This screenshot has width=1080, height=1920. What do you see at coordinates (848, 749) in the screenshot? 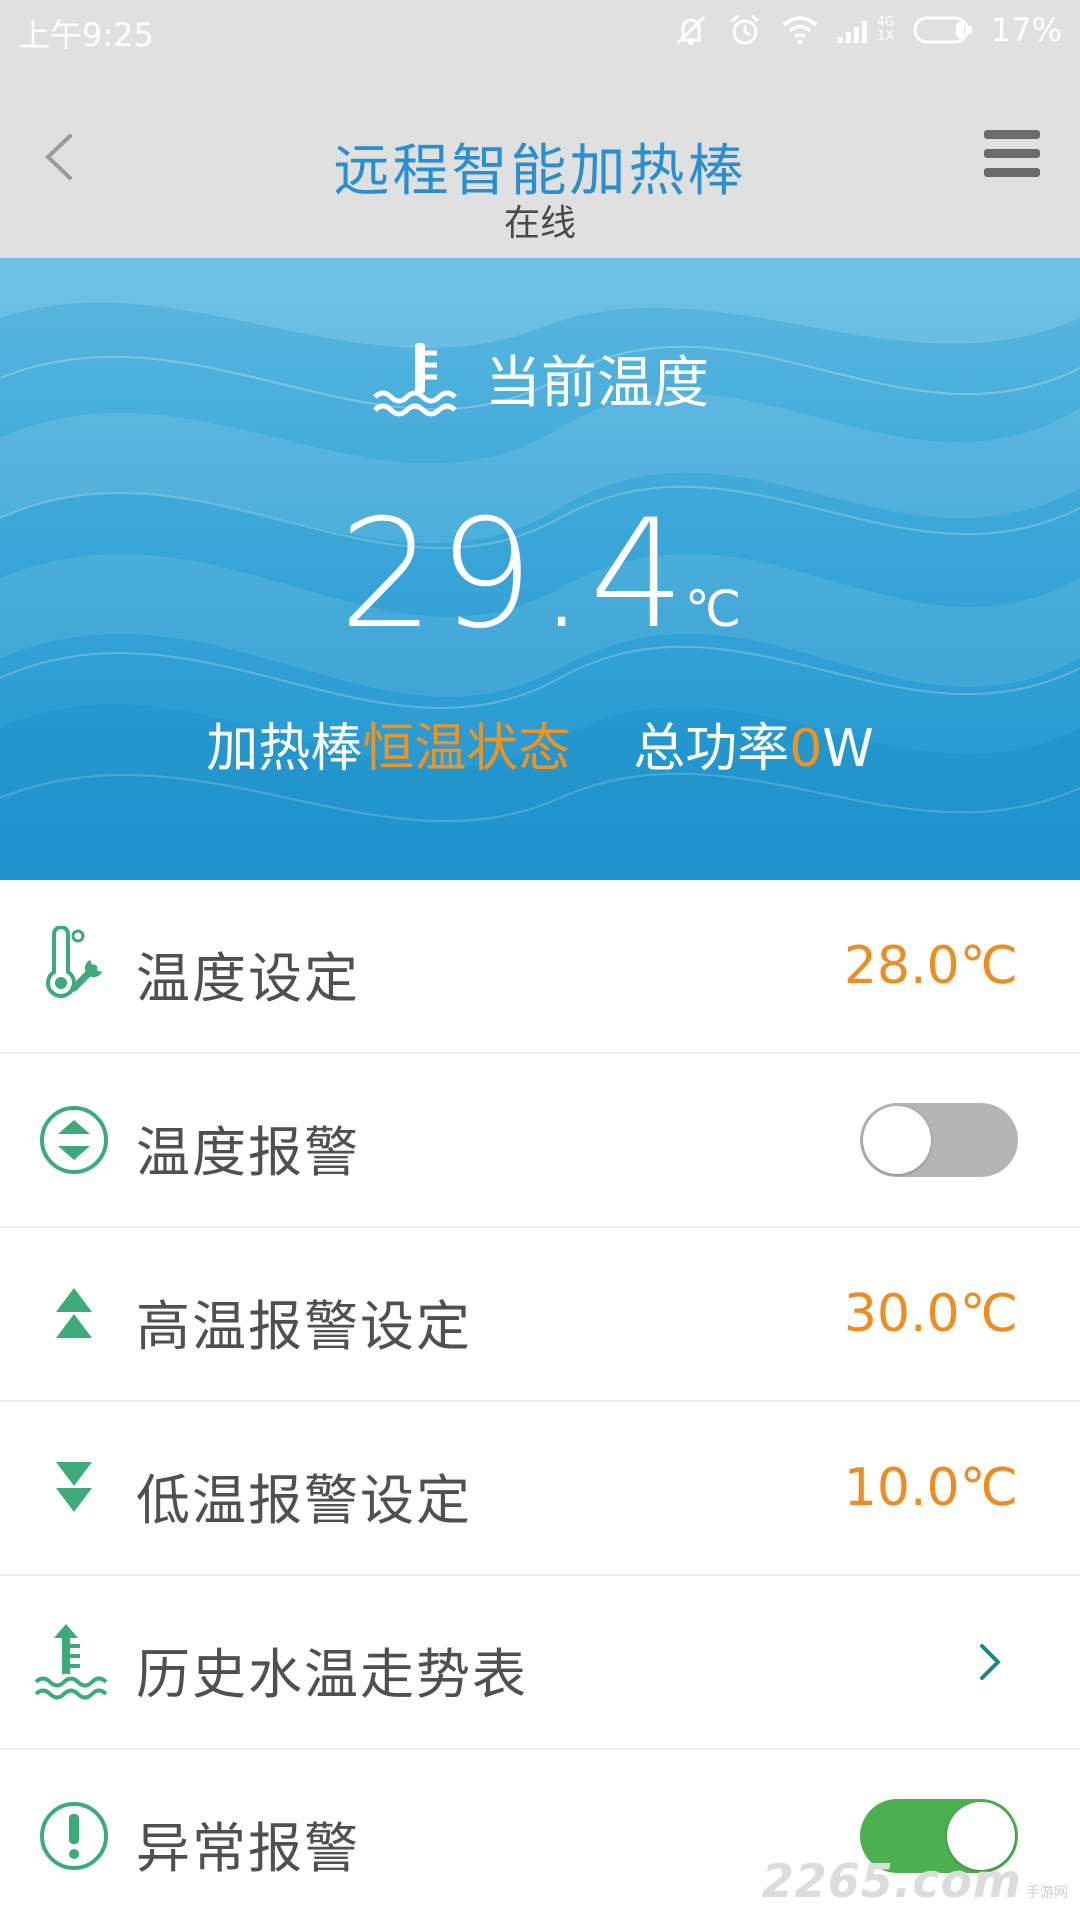
I see `total-power-unit: W` at bounding box center [848, 749].